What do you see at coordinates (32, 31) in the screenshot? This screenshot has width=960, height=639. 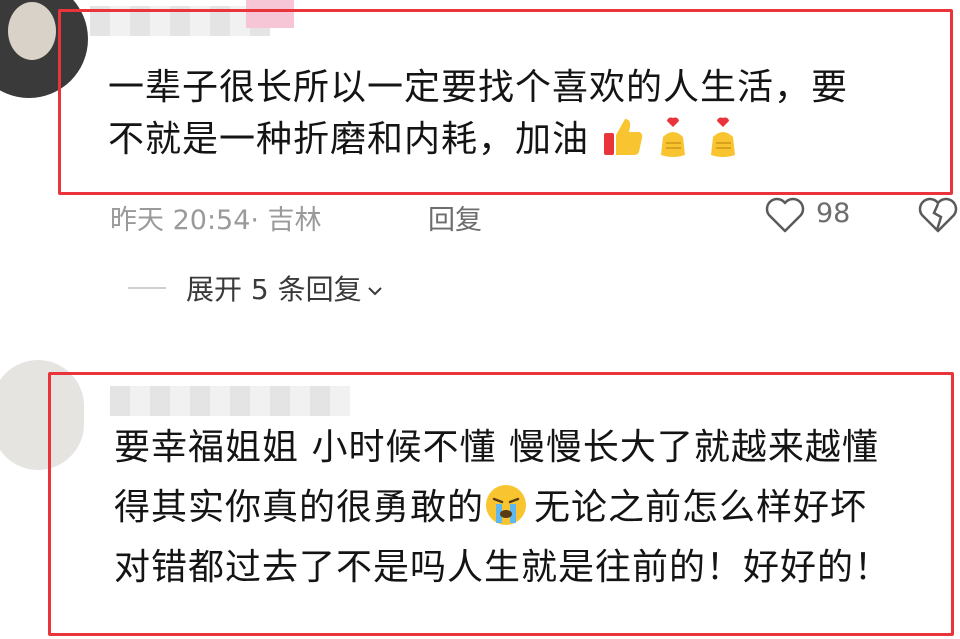 I see `avatar-face` at bounding box center [32, 31].